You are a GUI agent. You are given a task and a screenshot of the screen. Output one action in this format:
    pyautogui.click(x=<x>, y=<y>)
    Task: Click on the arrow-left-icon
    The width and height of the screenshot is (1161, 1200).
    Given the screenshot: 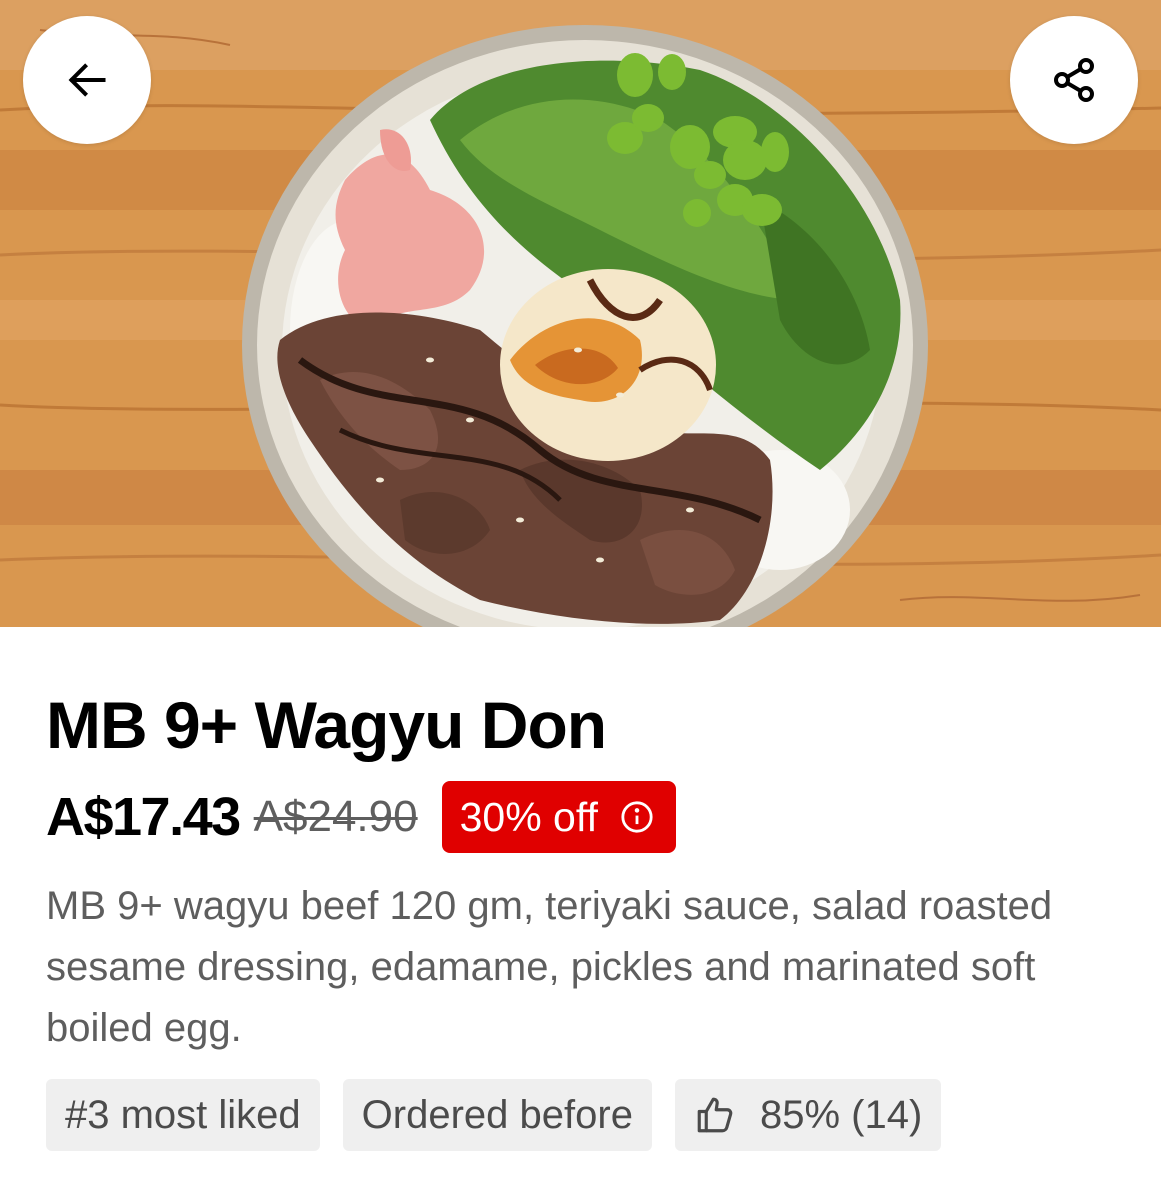 What is the action you would take?
    pyautogui.click(x=87, y=80)
    